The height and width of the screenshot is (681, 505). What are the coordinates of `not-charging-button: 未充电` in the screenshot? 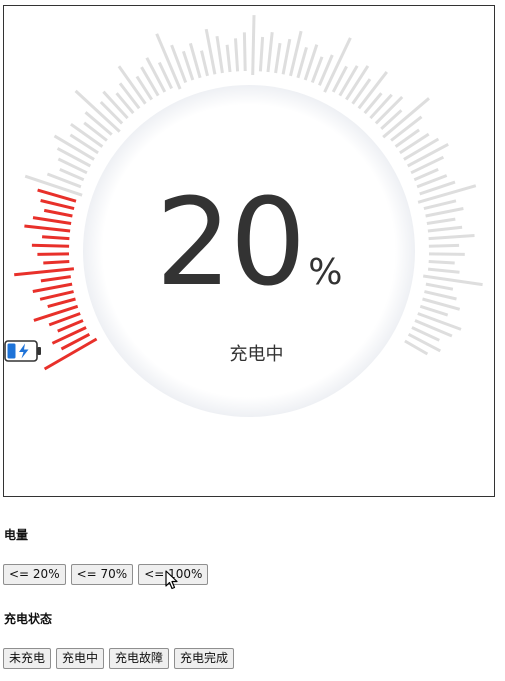 It's located at (27, 658).